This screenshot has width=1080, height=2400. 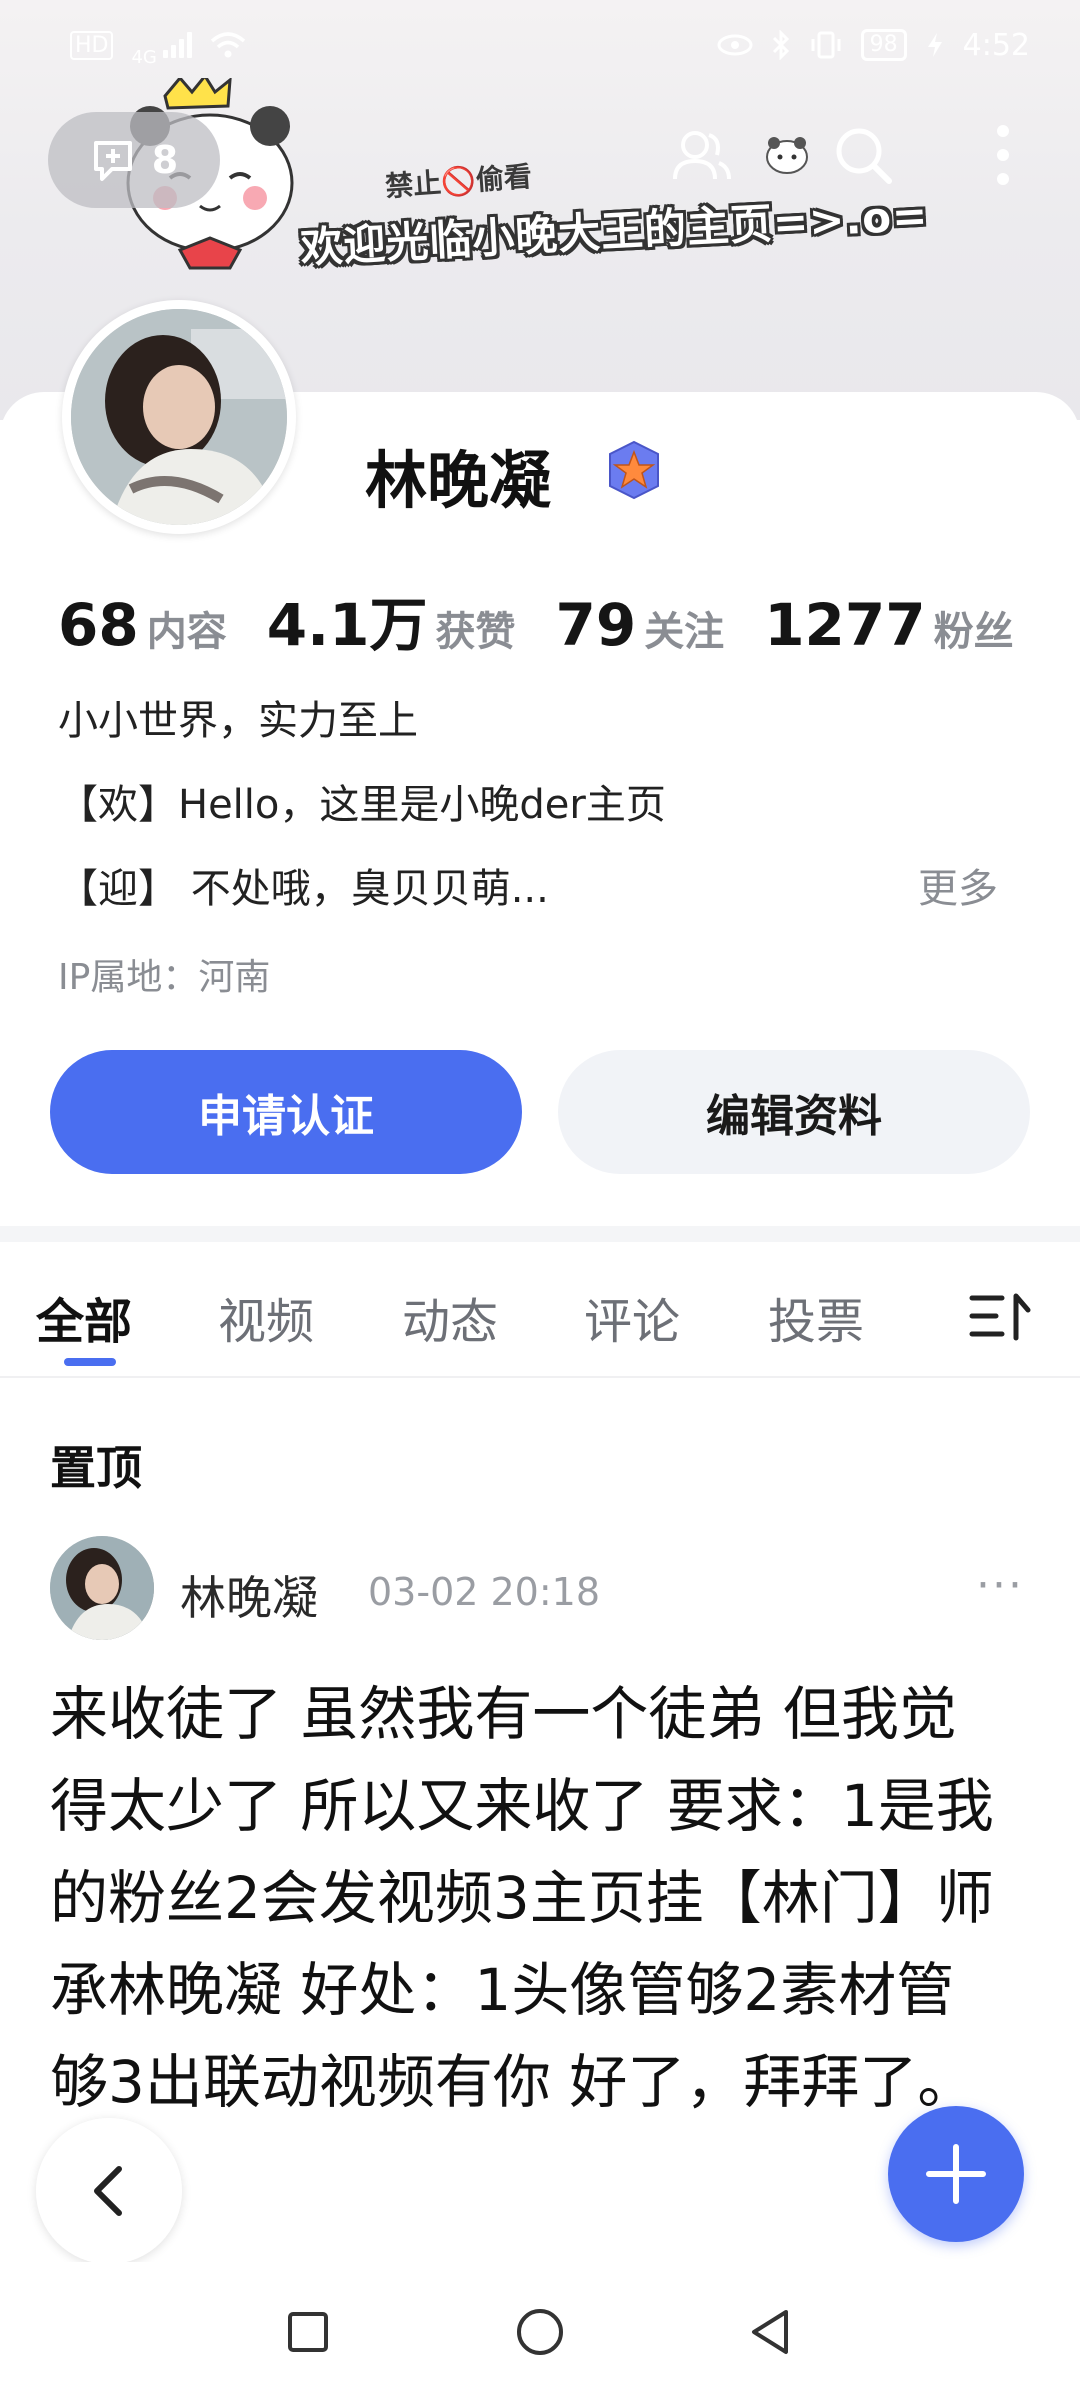 I want to click on profile-avatar, so click(x=179, y=417).